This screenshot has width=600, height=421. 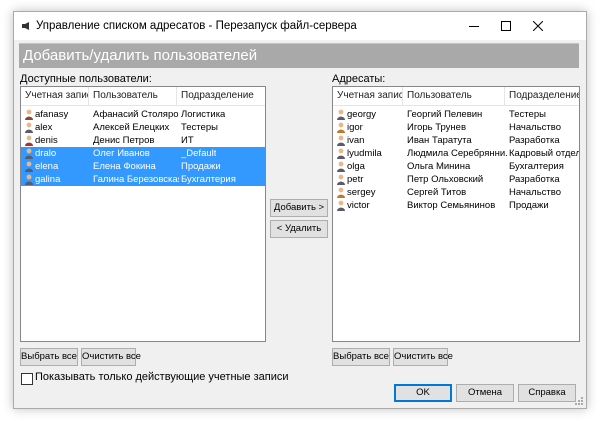 What do you see at coordinates (358, 205) in the screenshot?
I see `account-text: victor` at bounding box center [358, 205].